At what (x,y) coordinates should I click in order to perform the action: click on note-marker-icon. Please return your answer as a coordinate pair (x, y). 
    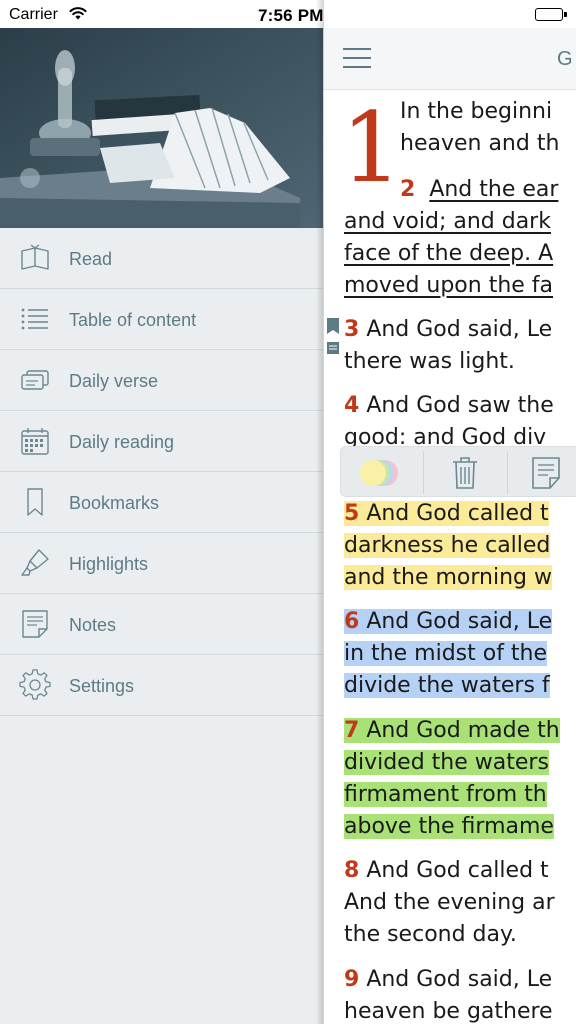
    Looking at the image, I should click on (333, 348).